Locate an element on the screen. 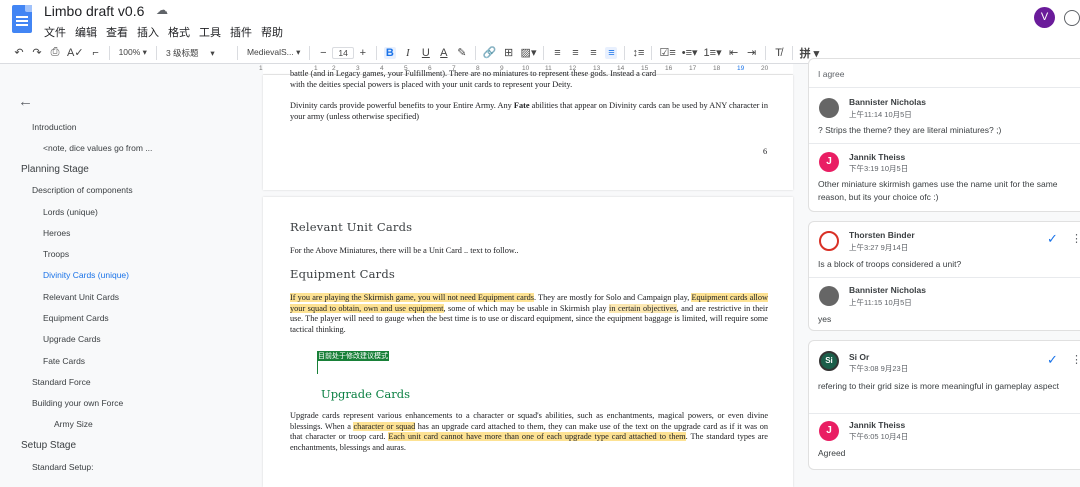  undo-icon: ↶ is located at coordinates (19, 52).